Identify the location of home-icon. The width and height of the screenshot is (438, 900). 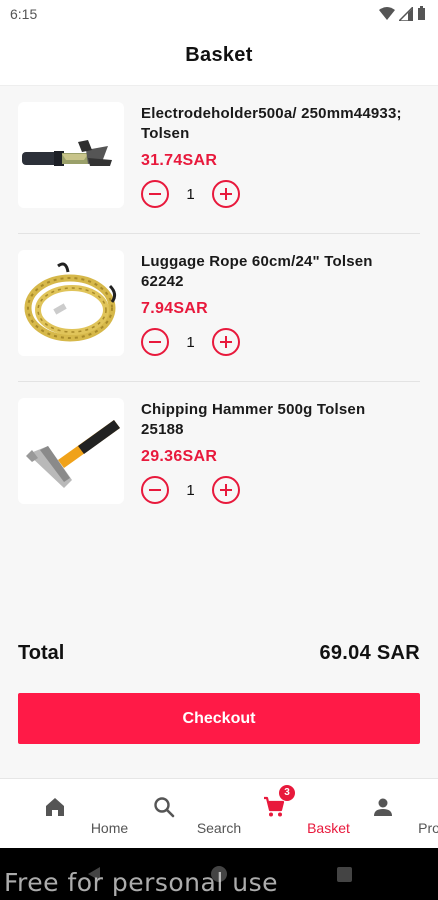
(54, 807).